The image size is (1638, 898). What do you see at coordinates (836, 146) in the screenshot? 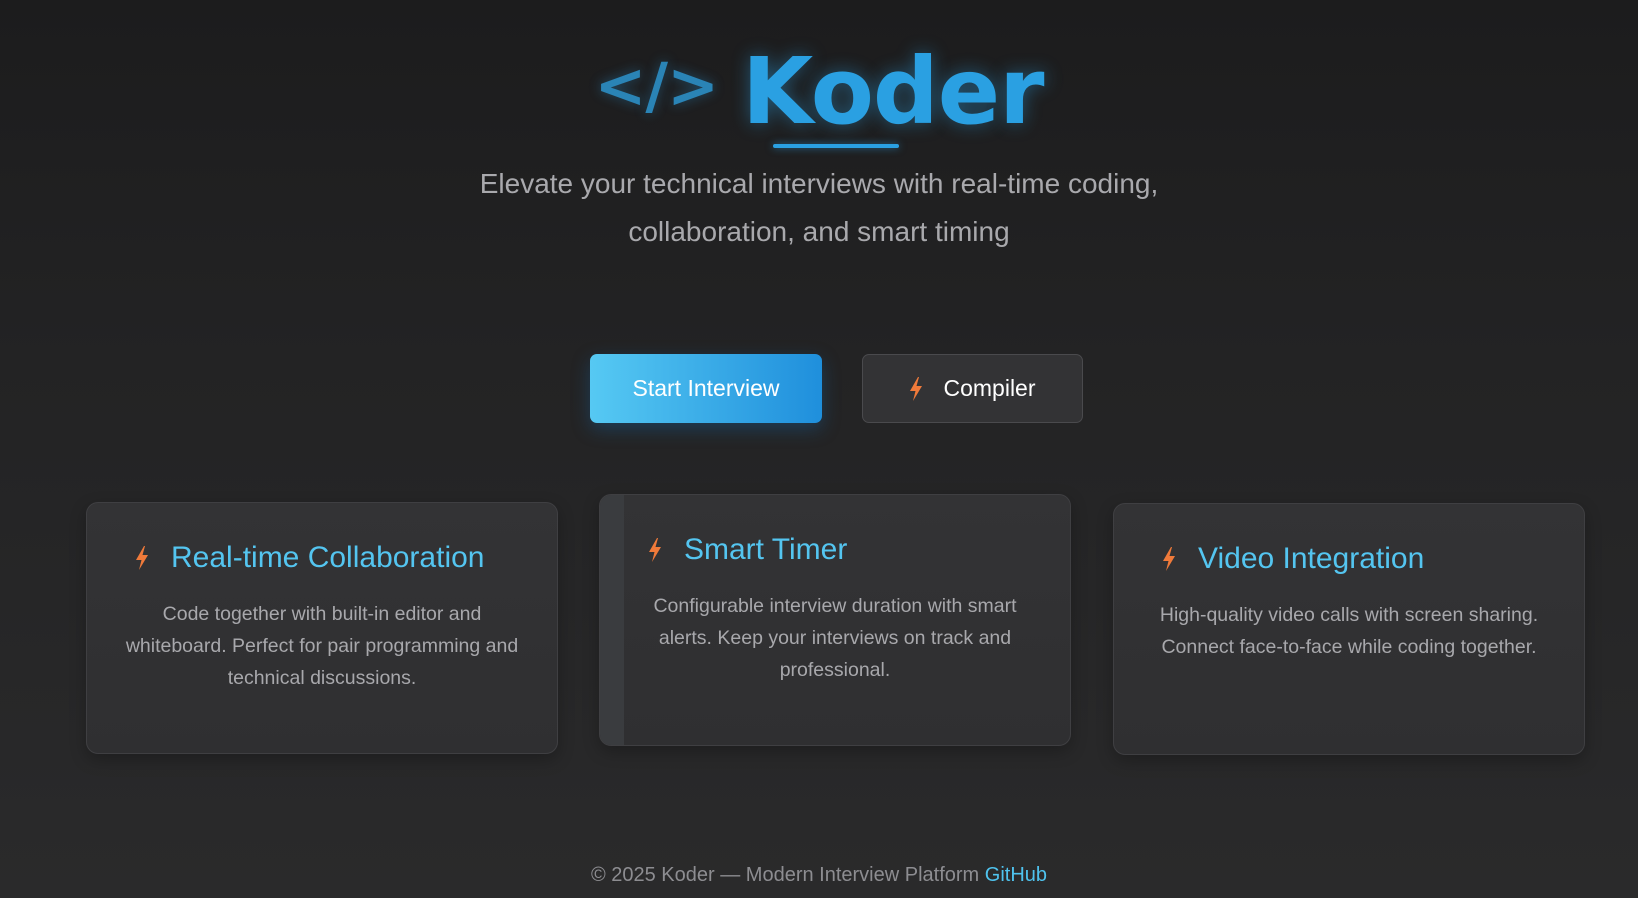
I see `logo-underline` at bounding box center [836, 146].